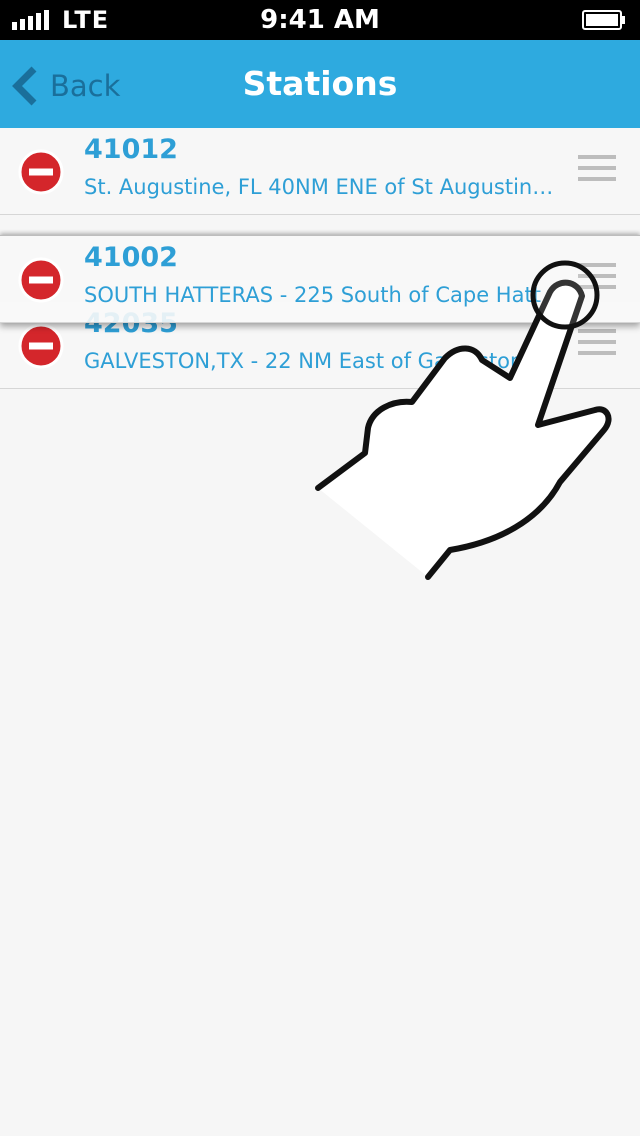  Describe the element at coordinates (603, 20) in the screenshot. I see `battery-icon` at that location.